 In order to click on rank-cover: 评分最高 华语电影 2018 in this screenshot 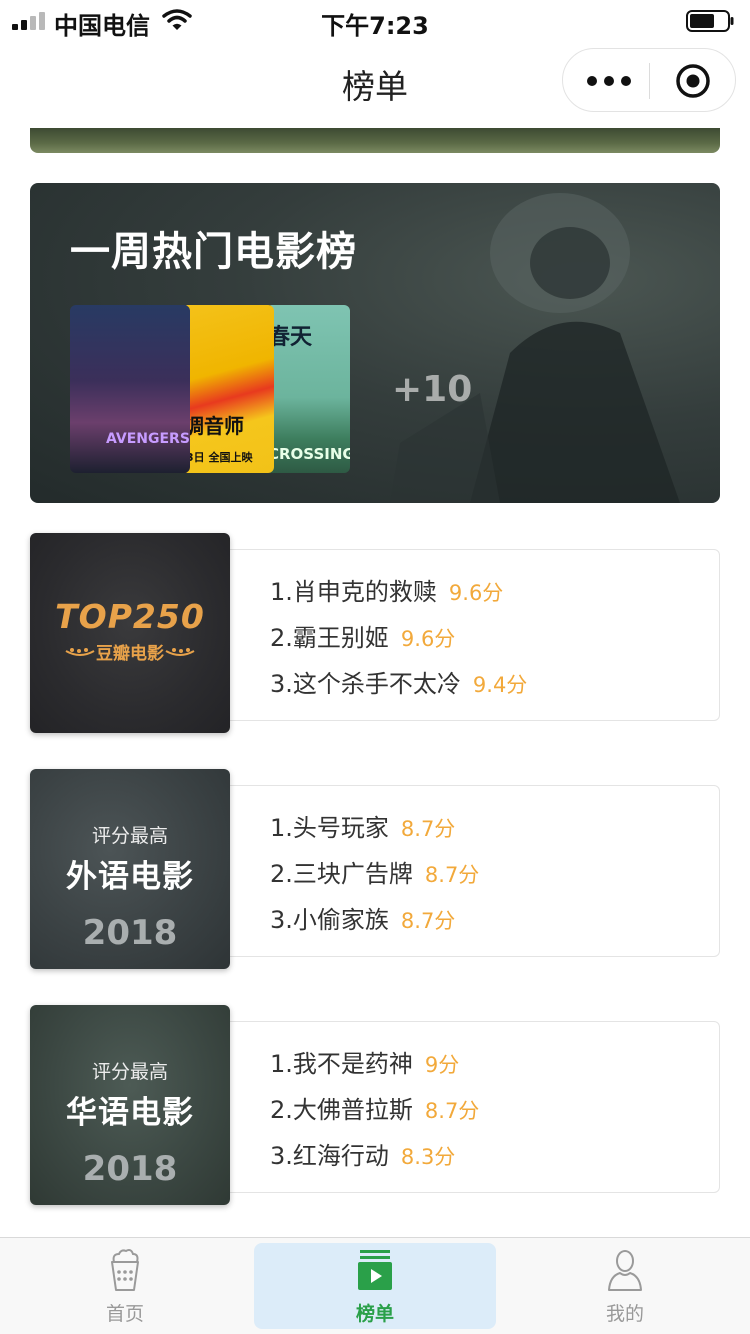, I will do `click(130, 1105)`.